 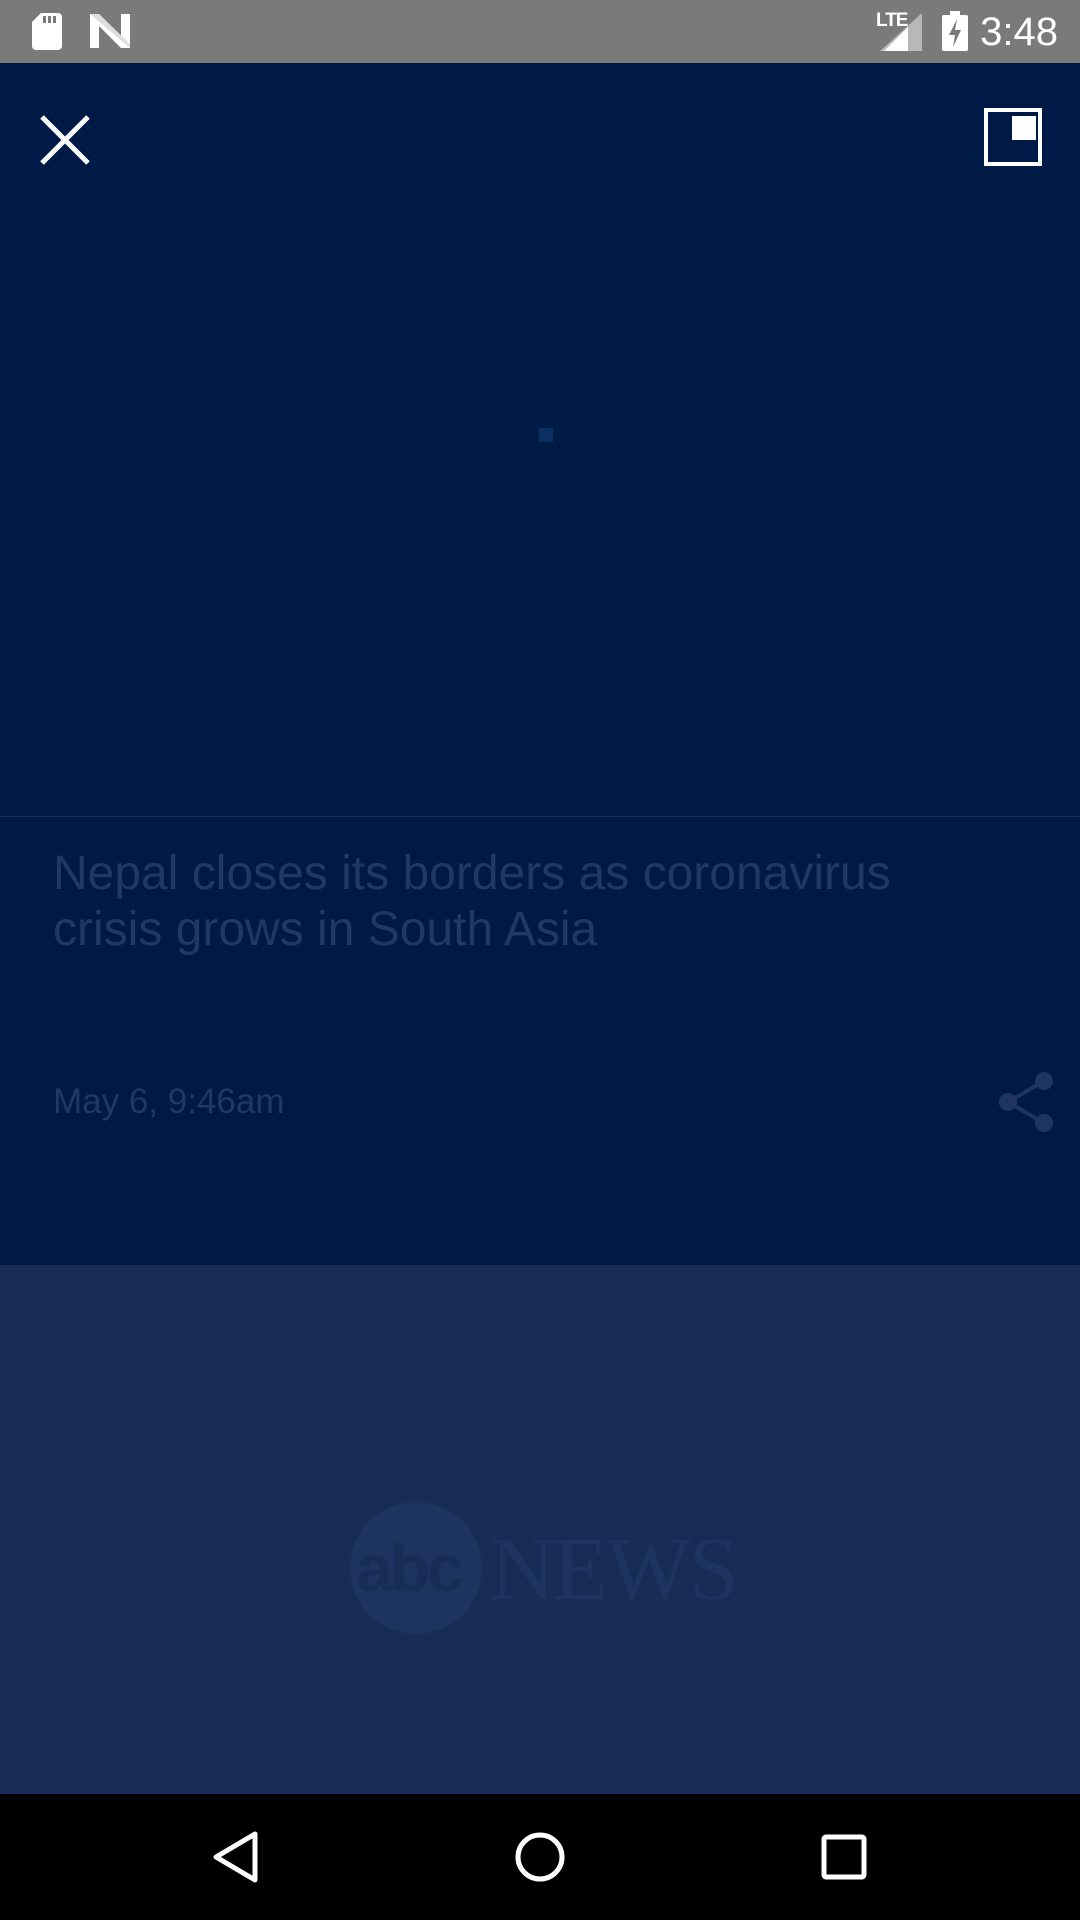 I want to click on navigation-bar, so click(x=540, y=1857).